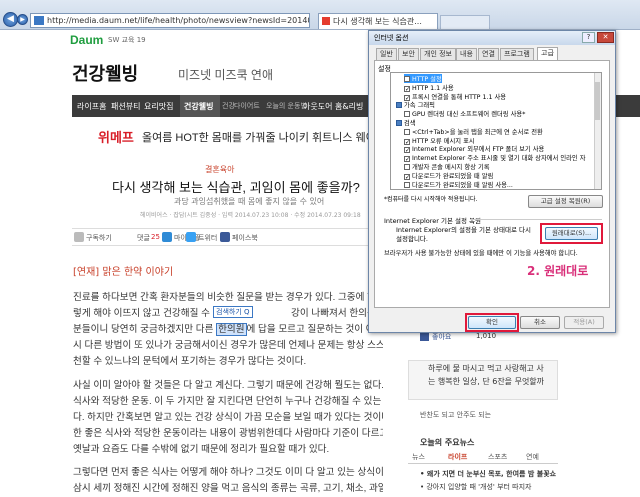  I want to click on tab-connections: 연결, so click(488, 54).